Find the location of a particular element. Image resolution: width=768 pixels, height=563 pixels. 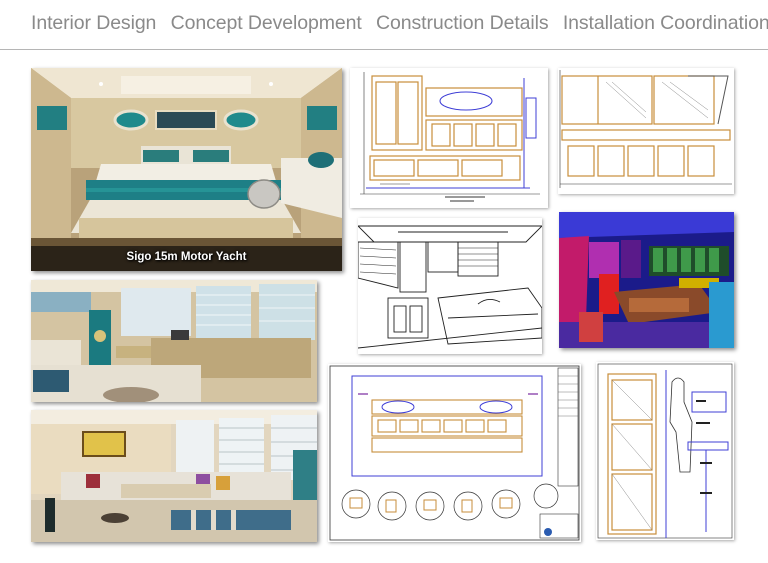

header-divider is located at coordinates (384, 49).